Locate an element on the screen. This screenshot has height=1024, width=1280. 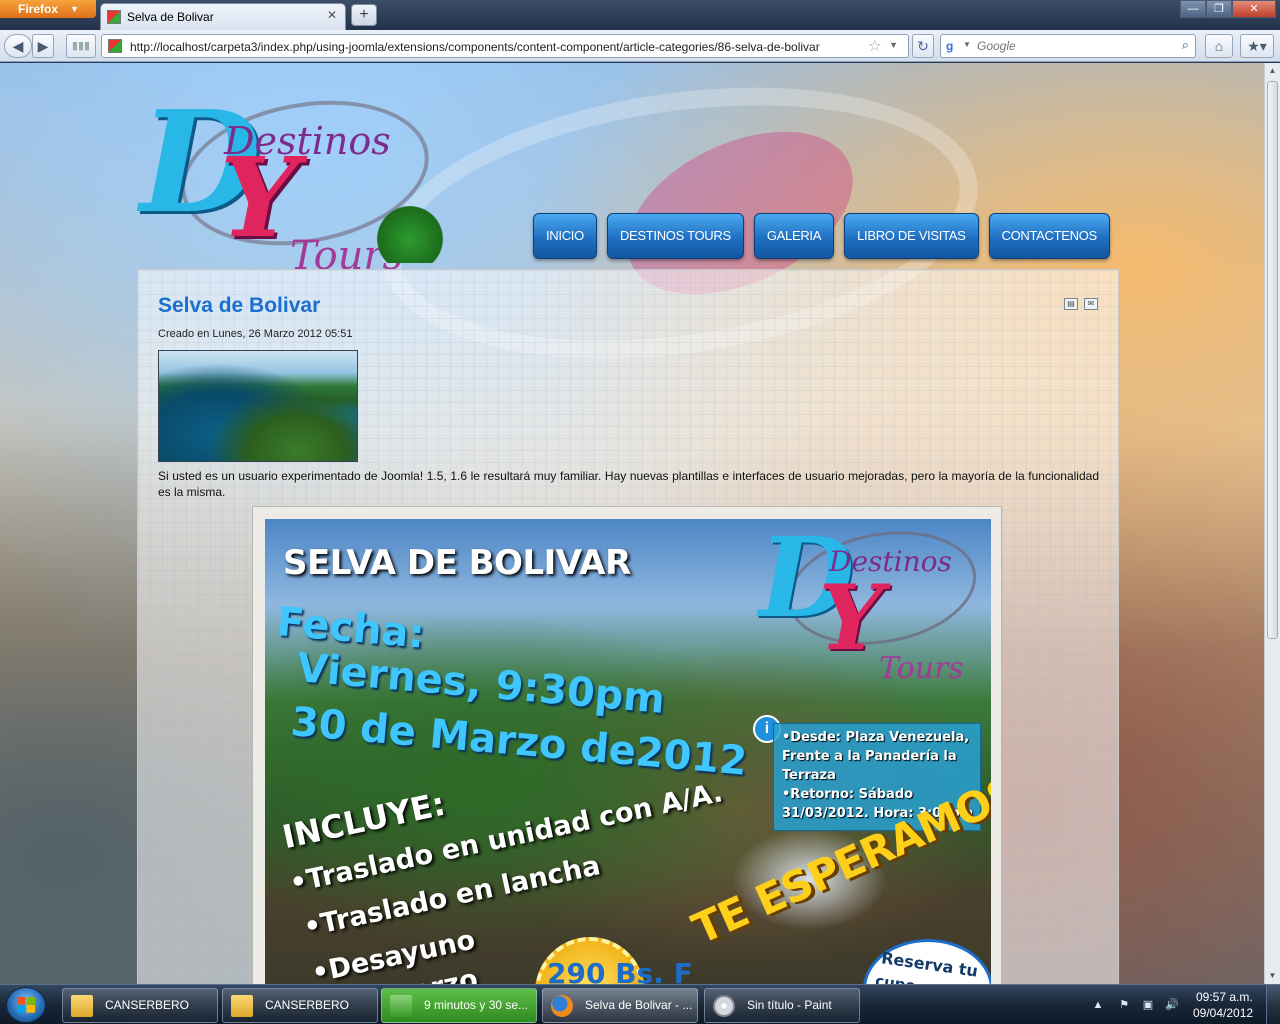
chevron-down-icon: ▼ is located at coordinates (74, 9).